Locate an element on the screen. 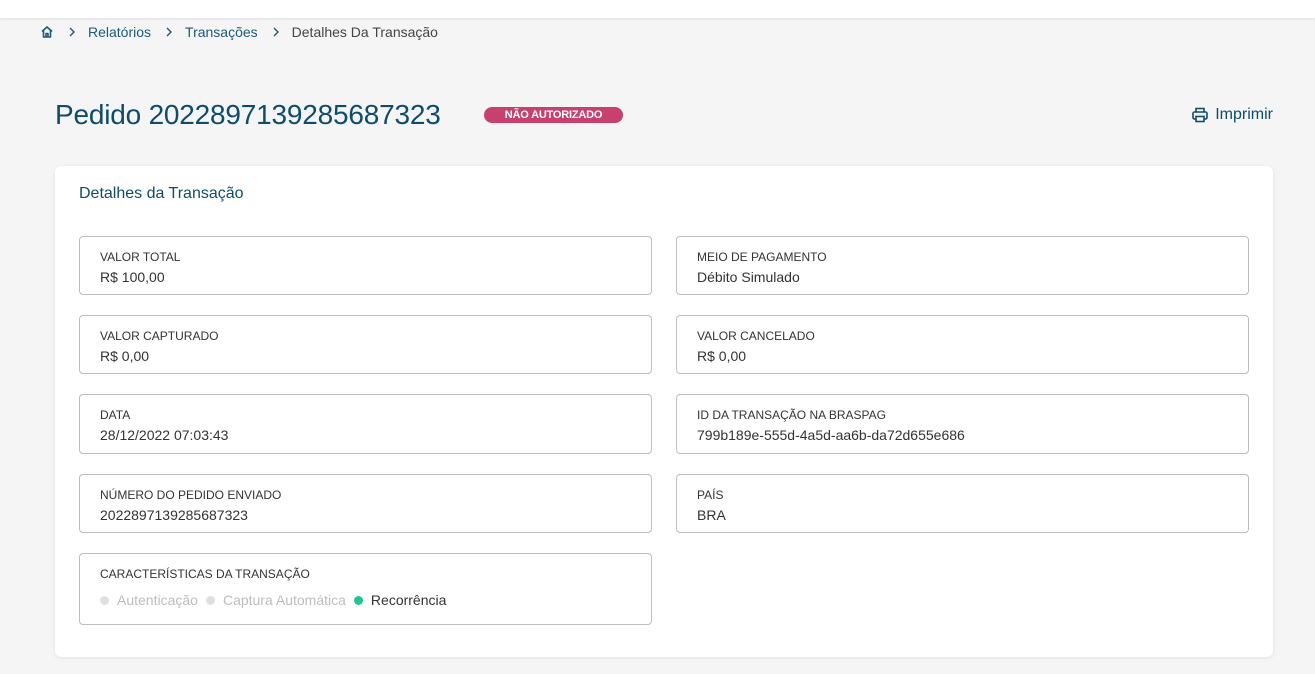  top-bar is located at coordinates (657, 9).